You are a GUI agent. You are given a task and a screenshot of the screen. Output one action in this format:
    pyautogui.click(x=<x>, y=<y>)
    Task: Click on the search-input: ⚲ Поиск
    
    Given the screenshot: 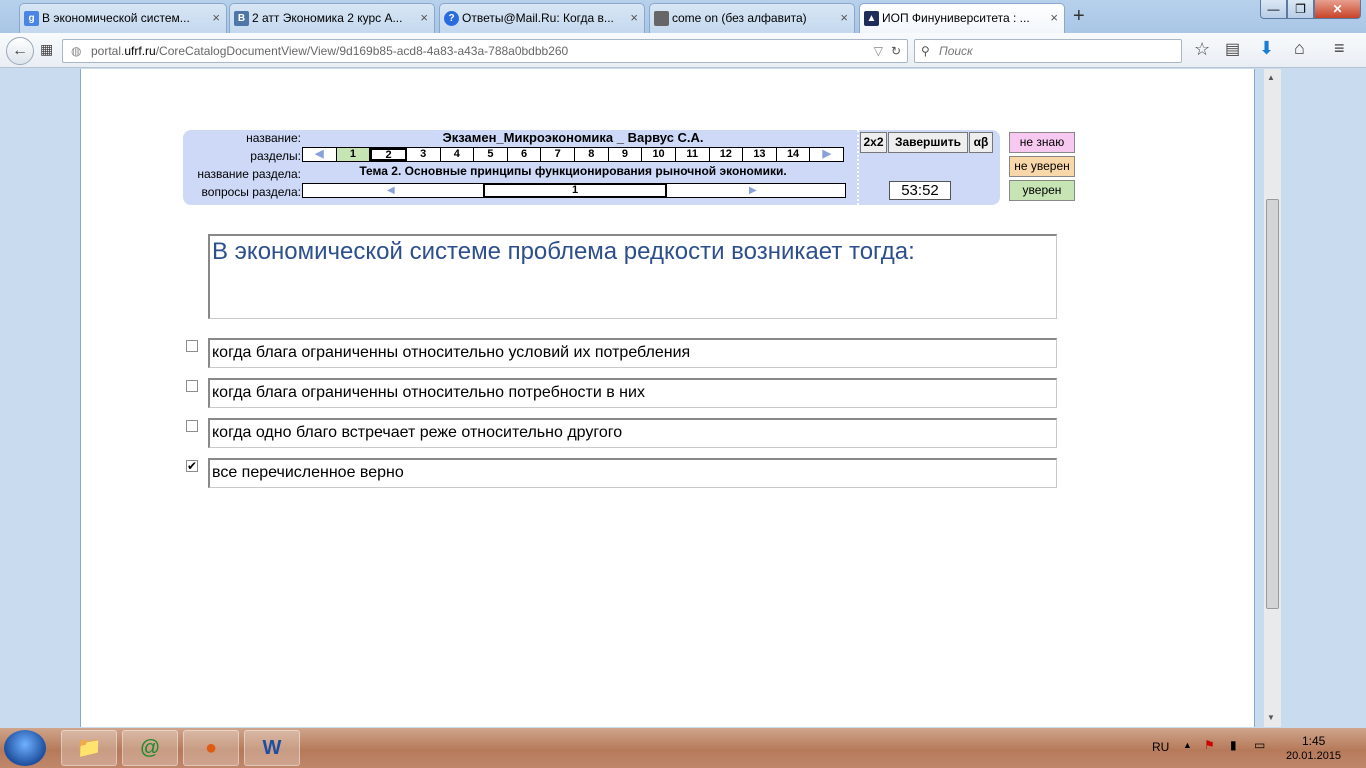 What is the action you would take?
    pyautogui.click(x=1048, y=51)
    